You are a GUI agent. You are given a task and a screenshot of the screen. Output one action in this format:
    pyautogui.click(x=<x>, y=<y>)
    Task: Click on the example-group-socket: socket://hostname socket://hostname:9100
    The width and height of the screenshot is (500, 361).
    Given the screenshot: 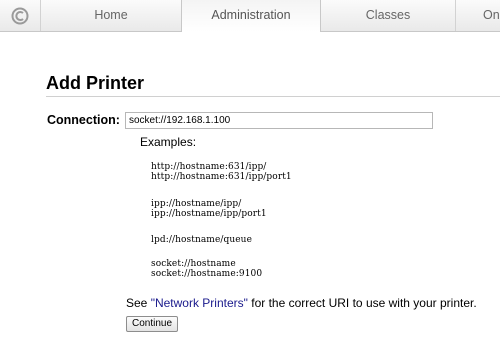 What is the action you would take?
    pyautogui.click(x=206, y=269)
    